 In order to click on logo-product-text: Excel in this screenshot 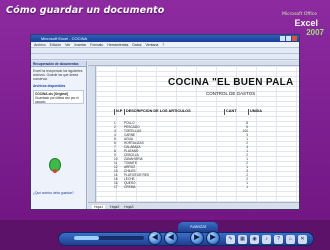, I will do `click(306, 23)`.